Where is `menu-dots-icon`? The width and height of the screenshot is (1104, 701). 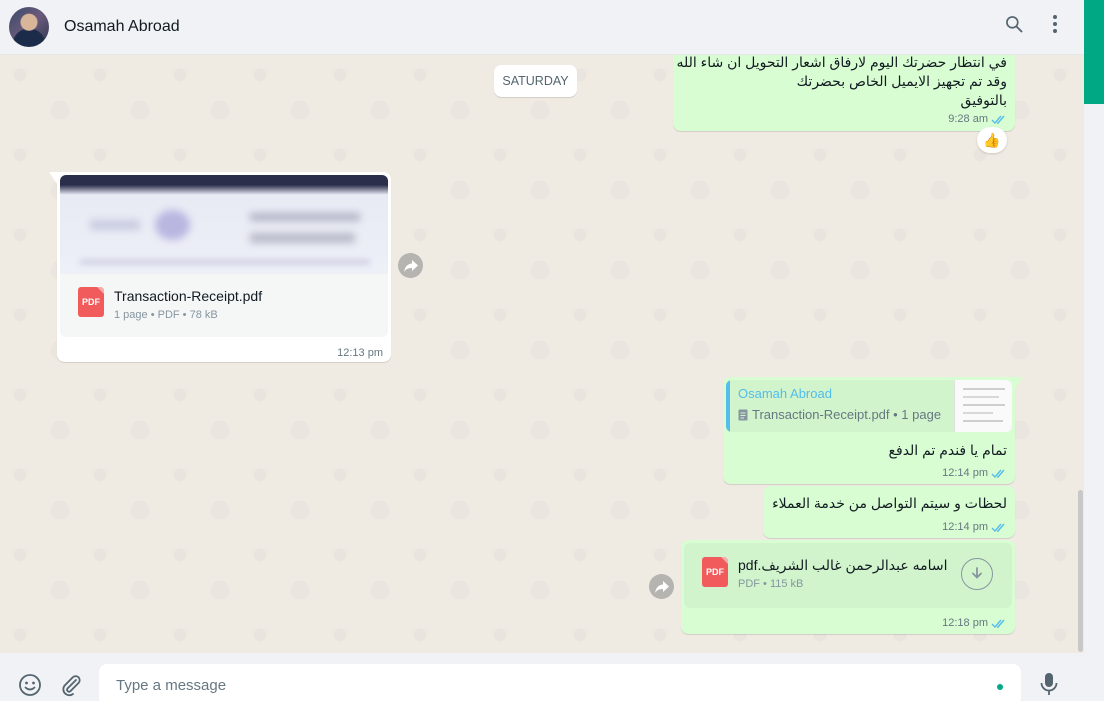 menu-dots-icon is located at coordinates (1055, 24).